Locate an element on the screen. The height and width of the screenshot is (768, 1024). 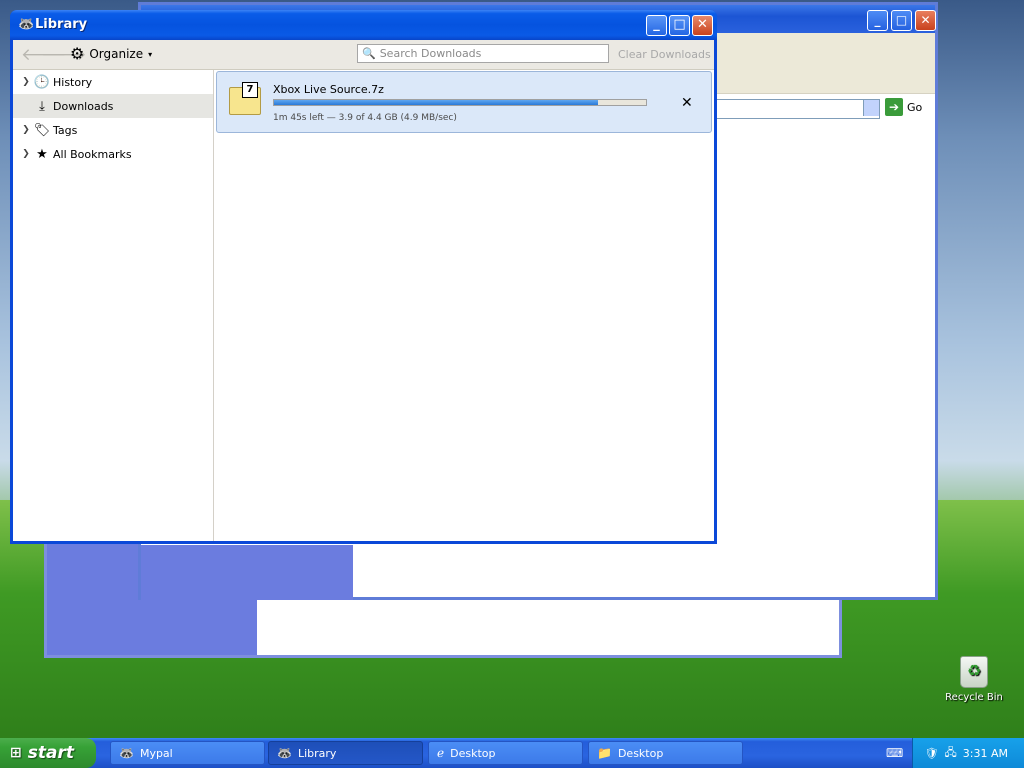
sidebar-item-history: ❯ 🕒 History is located at coordinates (113, 82).